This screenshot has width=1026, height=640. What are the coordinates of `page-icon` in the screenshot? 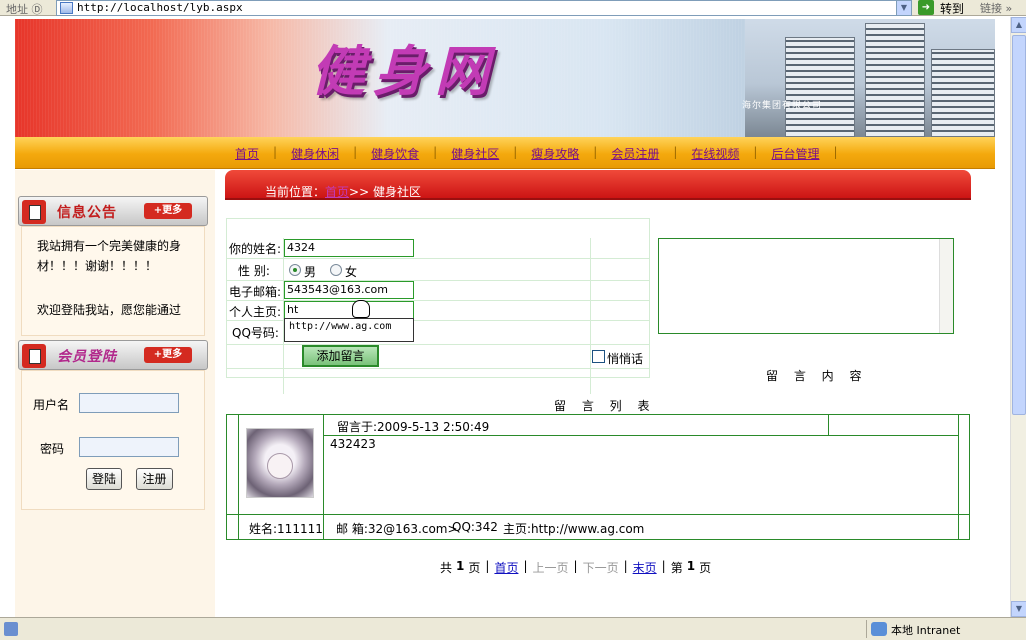 It's located at (66, 8).